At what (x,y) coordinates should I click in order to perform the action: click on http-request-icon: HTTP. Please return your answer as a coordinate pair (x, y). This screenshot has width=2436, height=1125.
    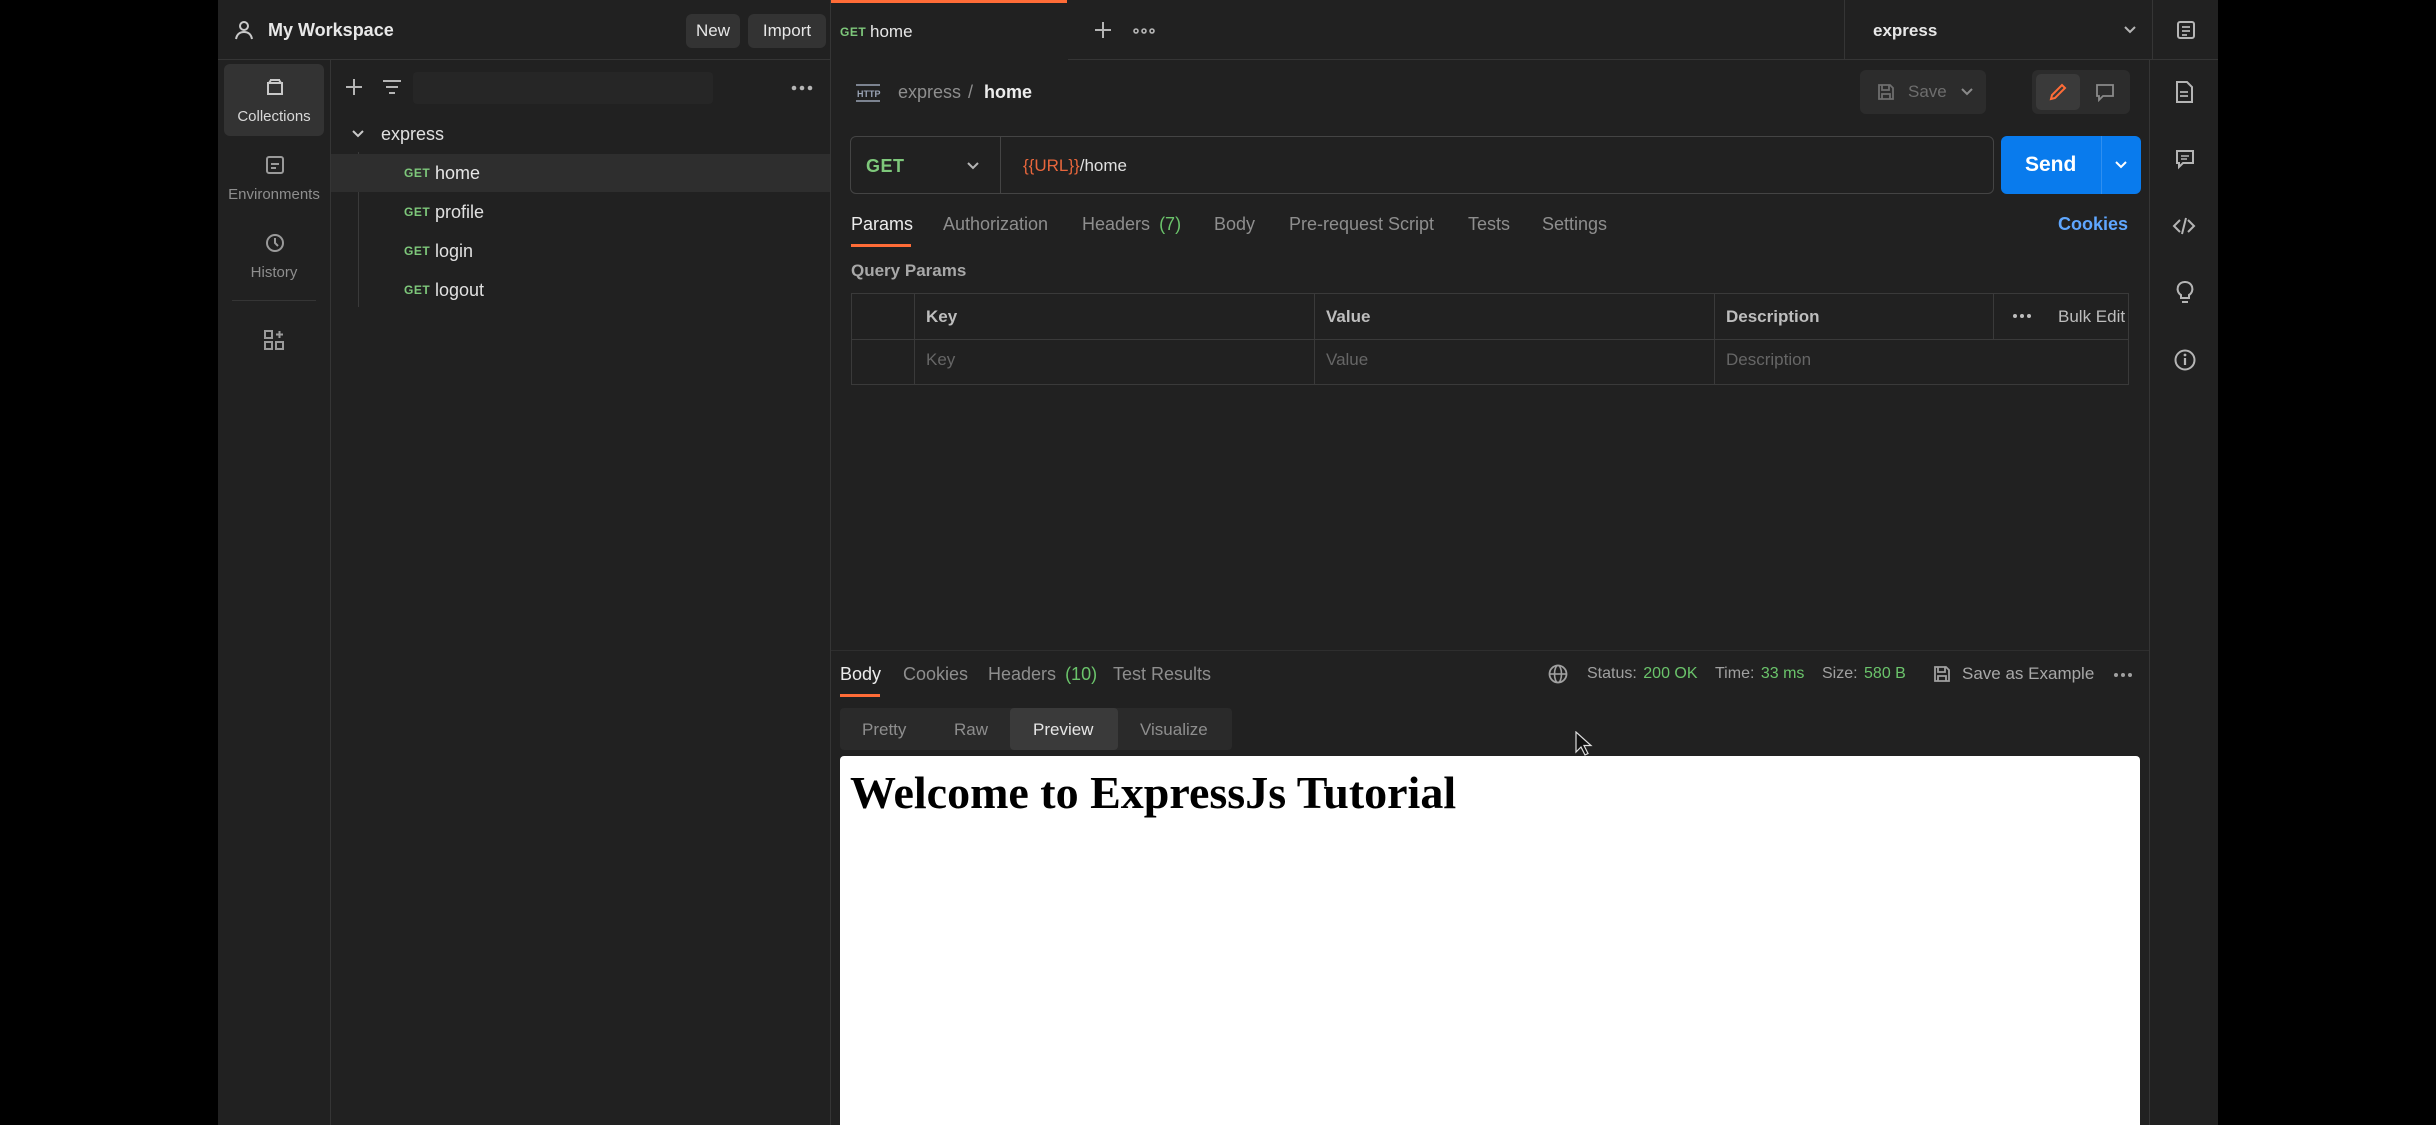
    Looking at the image, I should click on (868, 93).